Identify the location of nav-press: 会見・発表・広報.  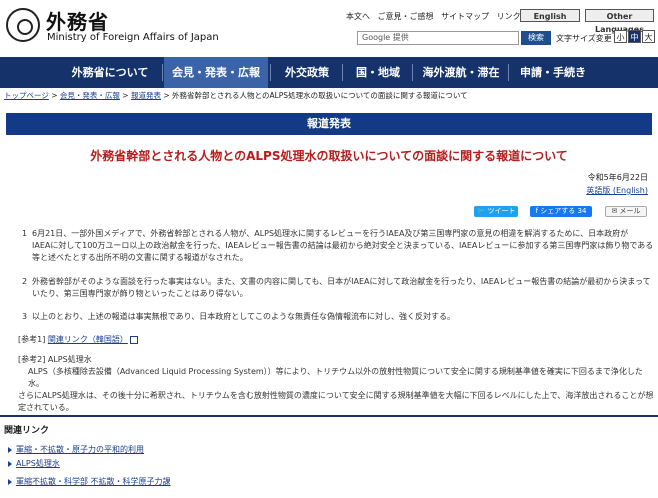
(216, 72).